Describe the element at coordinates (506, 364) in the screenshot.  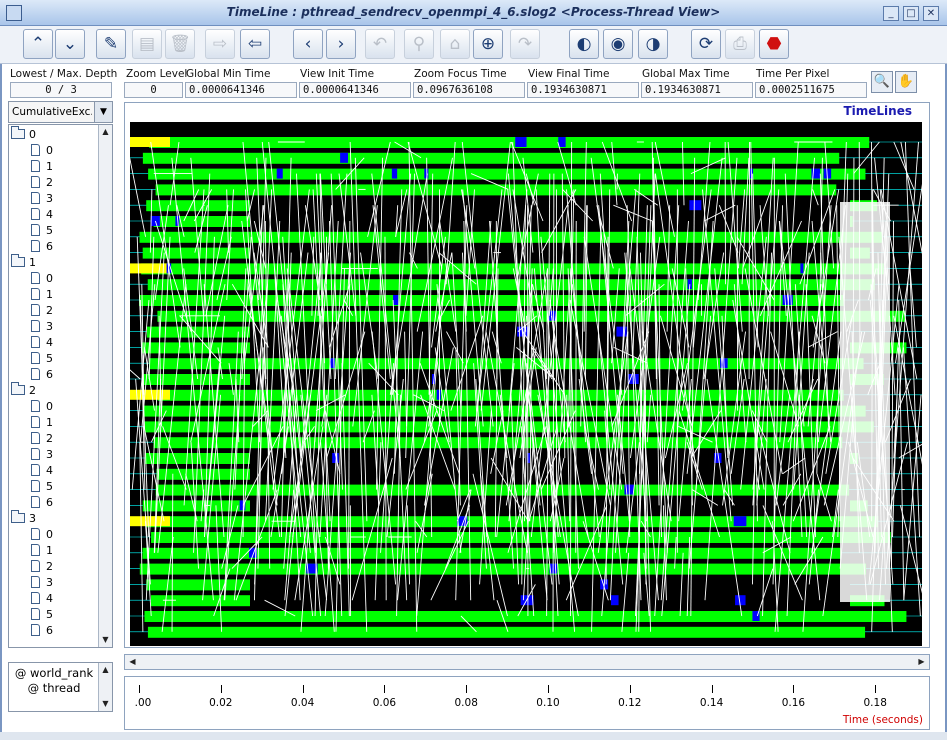
I see `state-bar` at that location.